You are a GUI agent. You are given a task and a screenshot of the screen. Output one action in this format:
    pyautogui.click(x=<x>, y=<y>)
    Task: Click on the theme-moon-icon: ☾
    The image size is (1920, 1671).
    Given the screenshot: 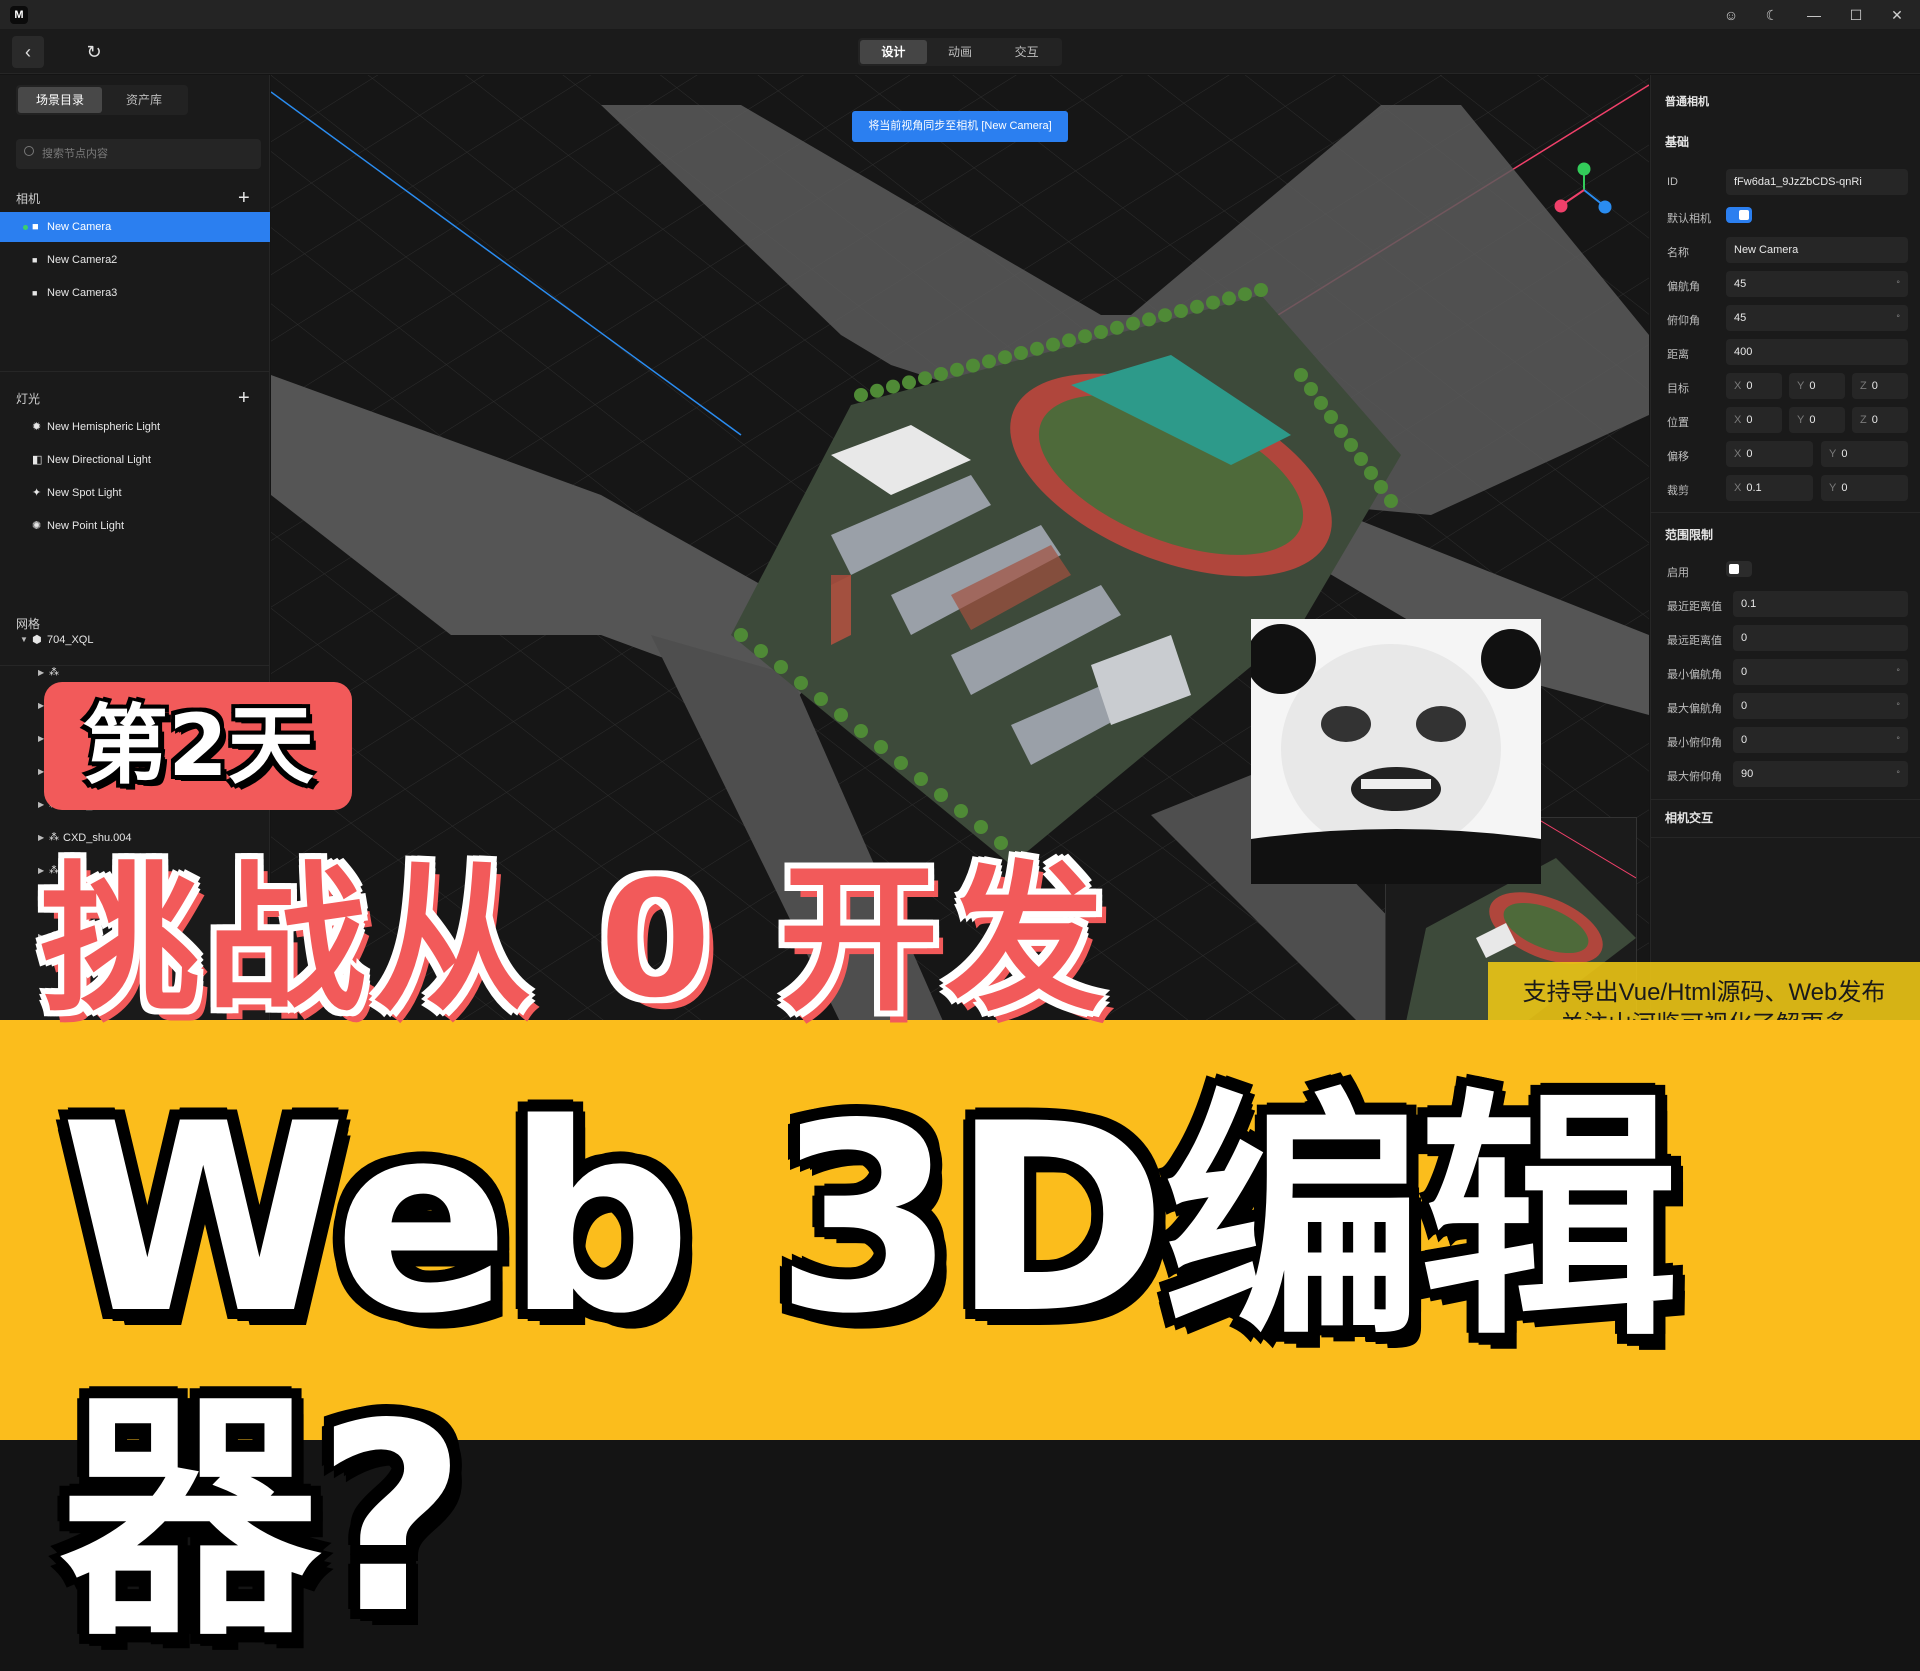 What is the action you would take?
    pyautogui.click(x=1772, y=15)
    